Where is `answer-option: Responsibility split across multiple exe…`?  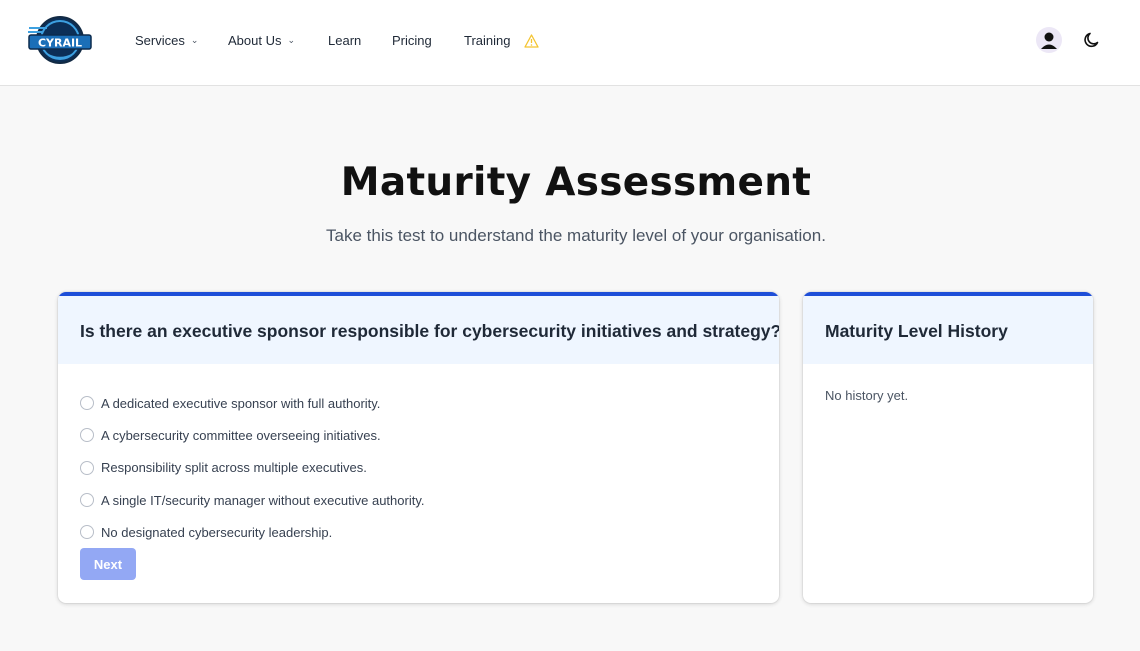
answer-option: Responsibility split across multiple exe… is located at coordinates (252, 468).